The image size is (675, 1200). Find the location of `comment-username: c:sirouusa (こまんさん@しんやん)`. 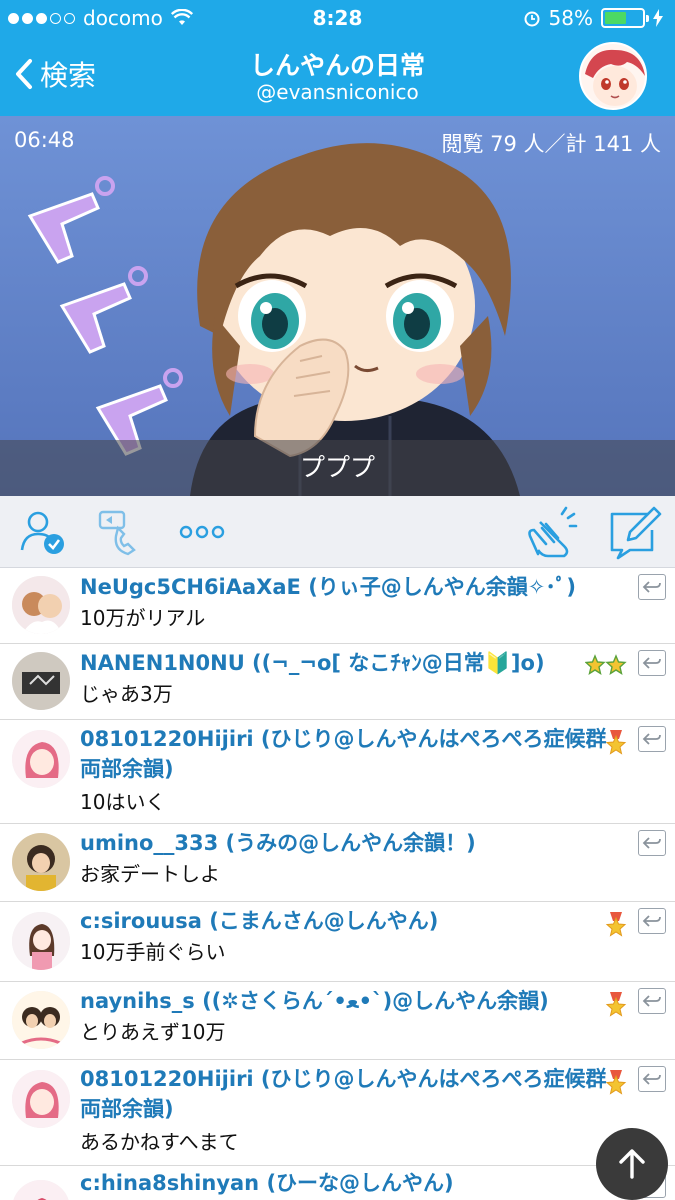

comment-username: c:sirouusa (こまんさん@しんやん) is located at coordinates (344, 921).